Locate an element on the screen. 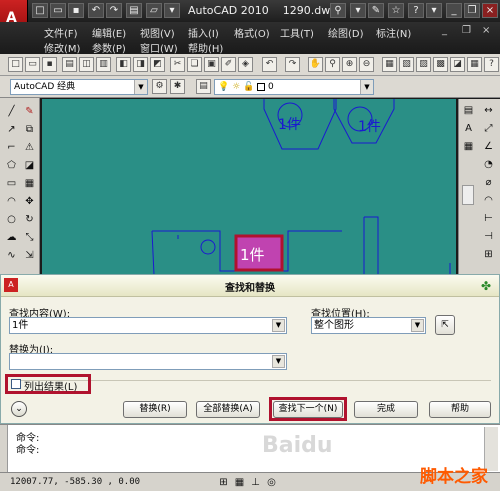 The height and width of the screenshot is (491, 500). menu-tools: 工具(T) is located at coordinates (297, 32).